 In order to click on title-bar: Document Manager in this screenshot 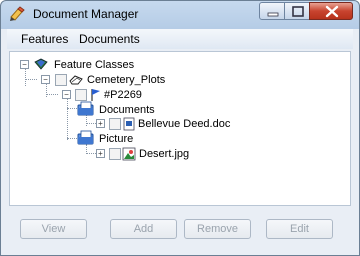, I will do `click(180, 14)`.